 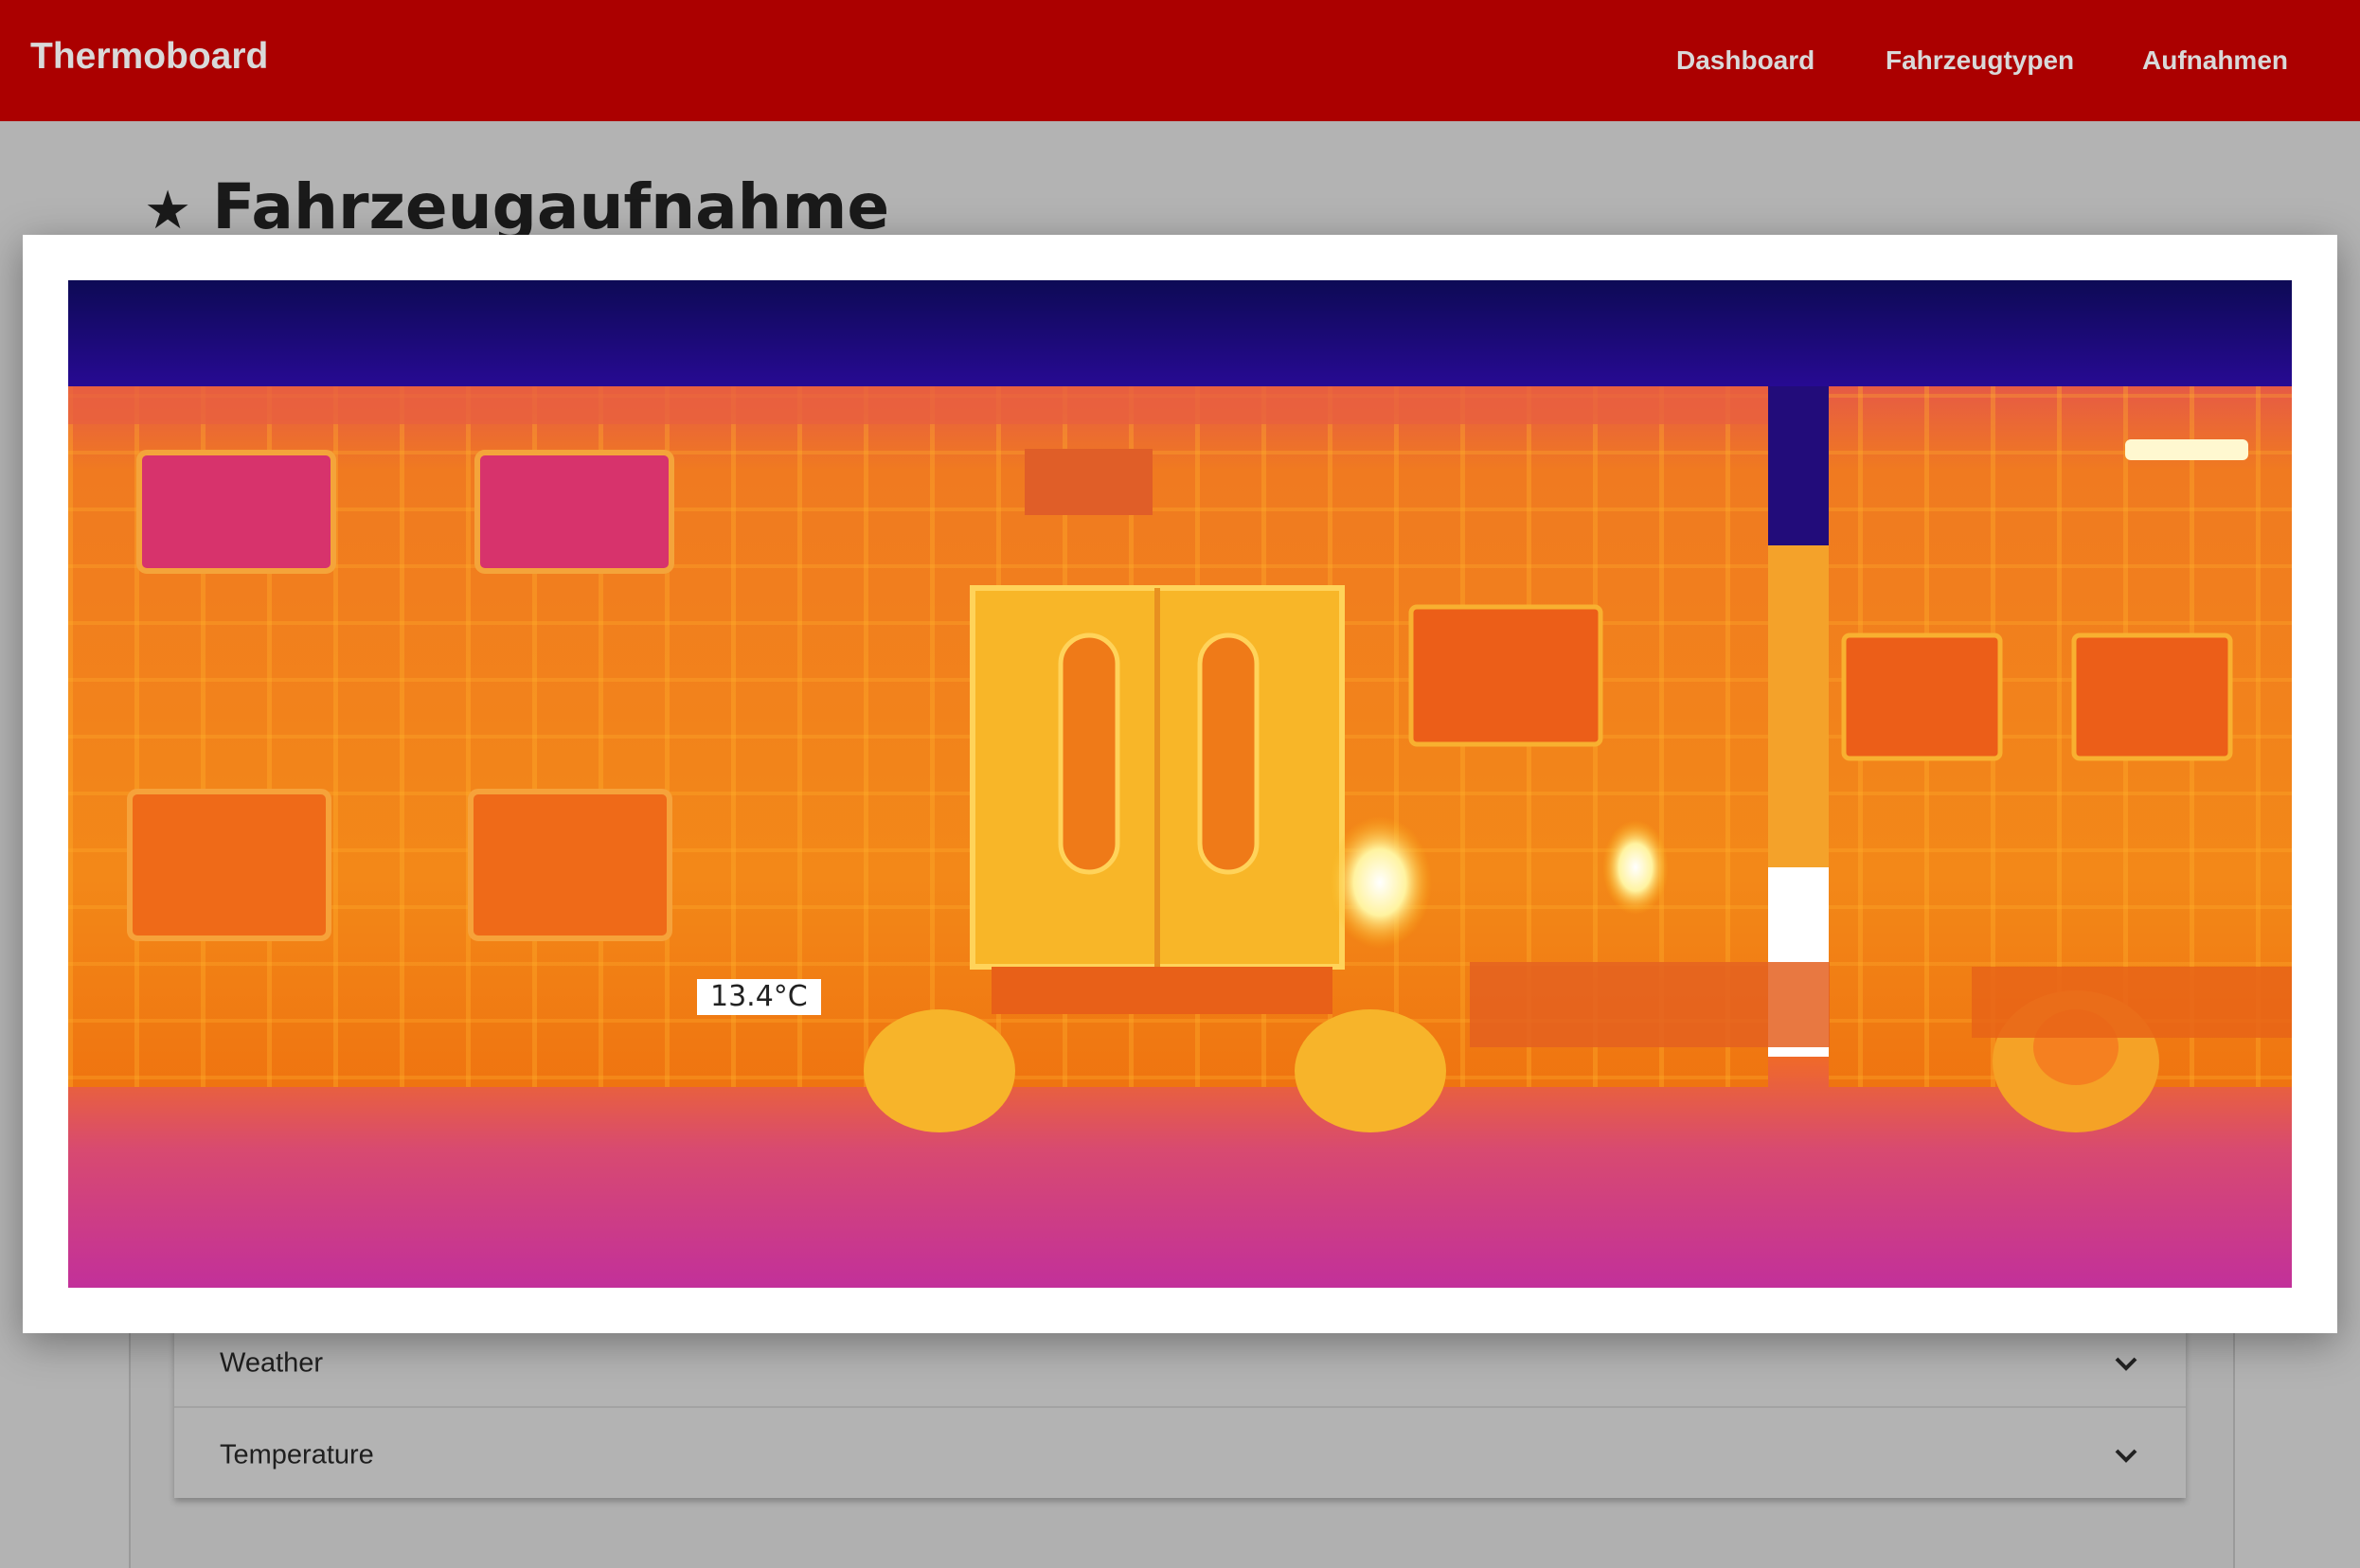 I want to click on nav-link-dashboard: Dashboard, so click(x=1745, y=60).